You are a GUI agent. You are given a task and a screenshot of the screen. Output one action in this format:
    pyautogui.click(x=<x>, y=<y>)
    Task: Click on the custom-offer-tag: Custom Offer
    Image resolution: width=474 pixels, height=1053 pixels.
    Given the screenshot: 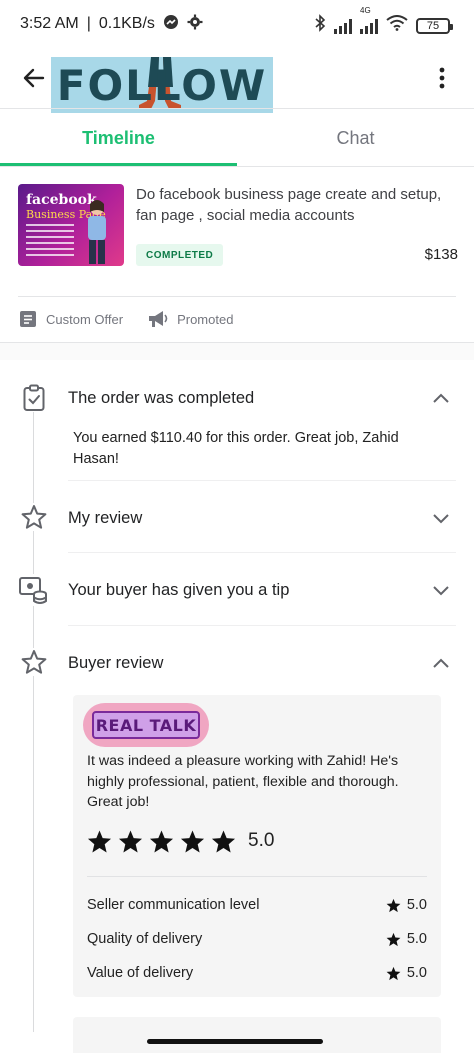 What is the action you would take?
    pyautogui.click(x=70, y=319)
    